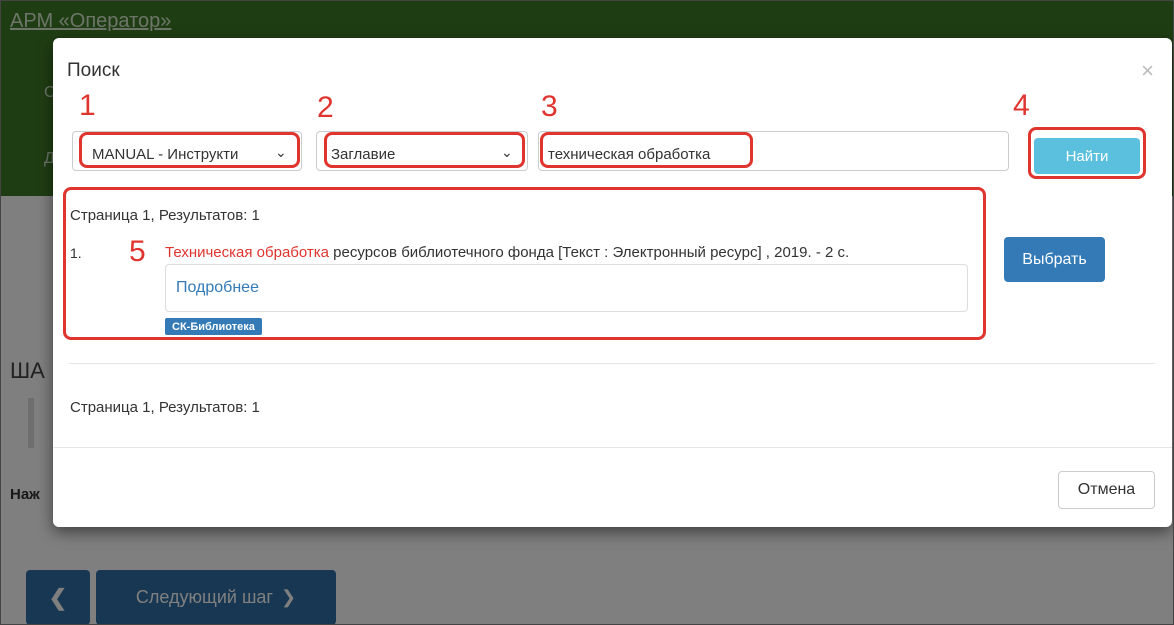 This screenshot has width=1174, height=625. Describe the element at coordinates (1054, 259) in the screenshot. I see `select-button: Выбрать` at that location.